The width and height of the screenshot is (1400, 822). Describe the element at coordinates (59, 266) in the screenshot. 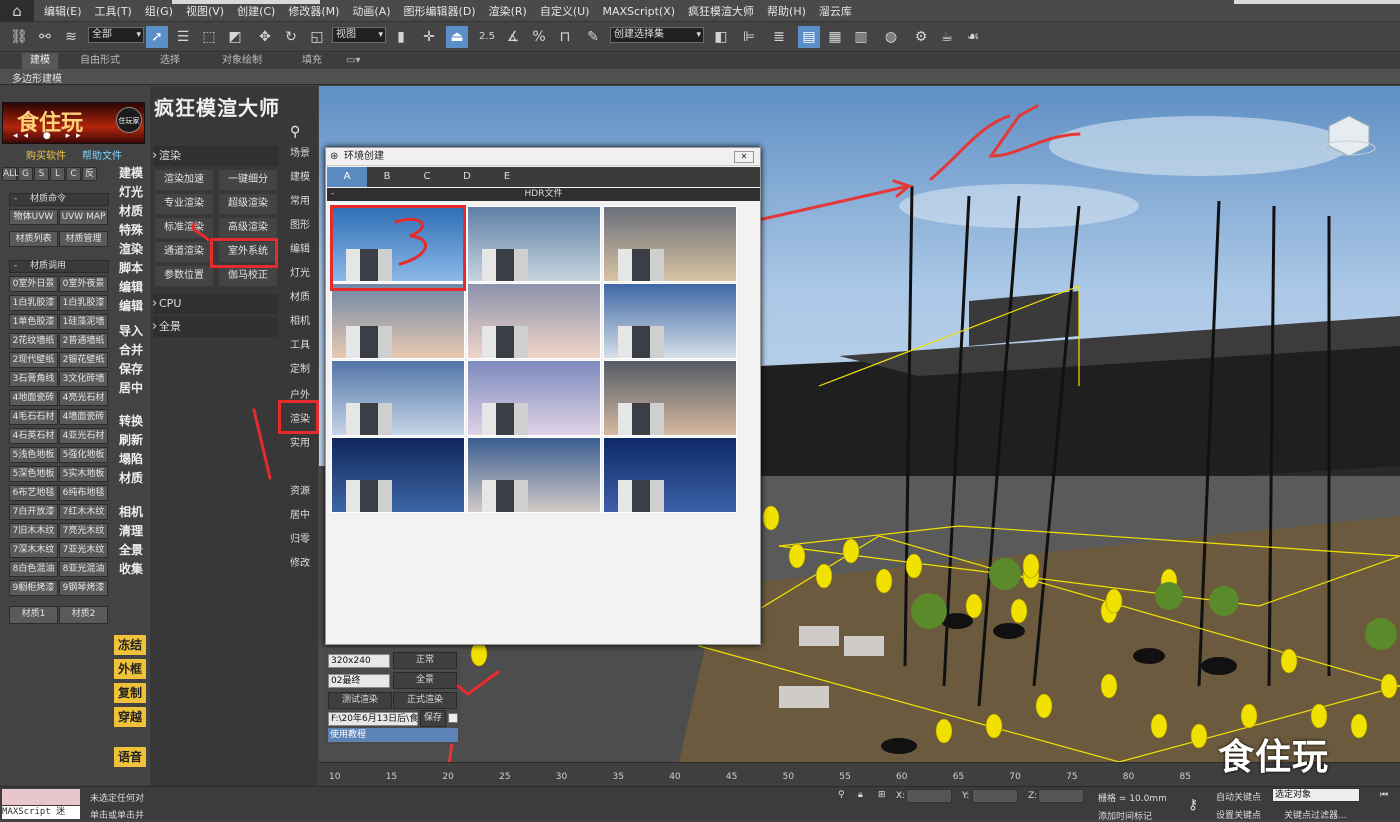

I see `material-call-header: 材质调用` at that location.